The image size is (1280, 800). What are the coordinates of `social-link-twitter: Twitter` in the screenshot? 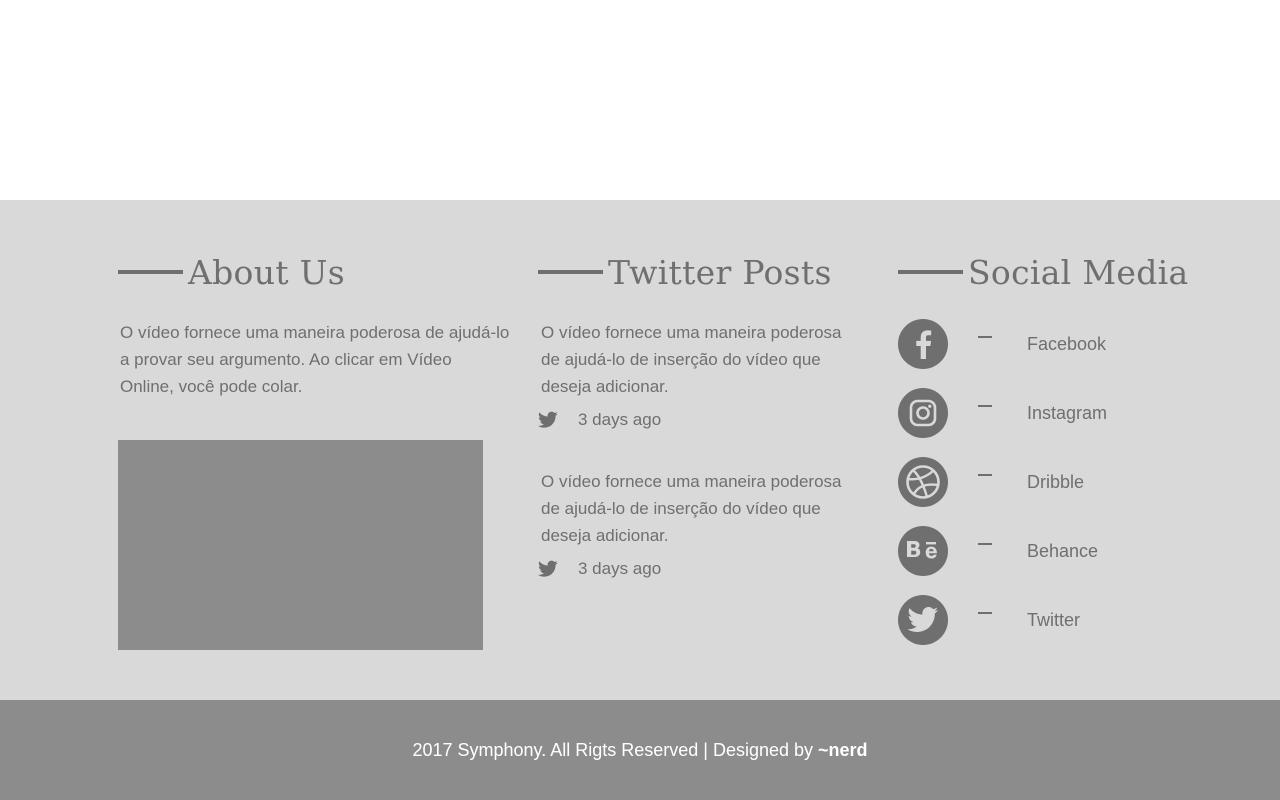 It's located at (1048, 620).